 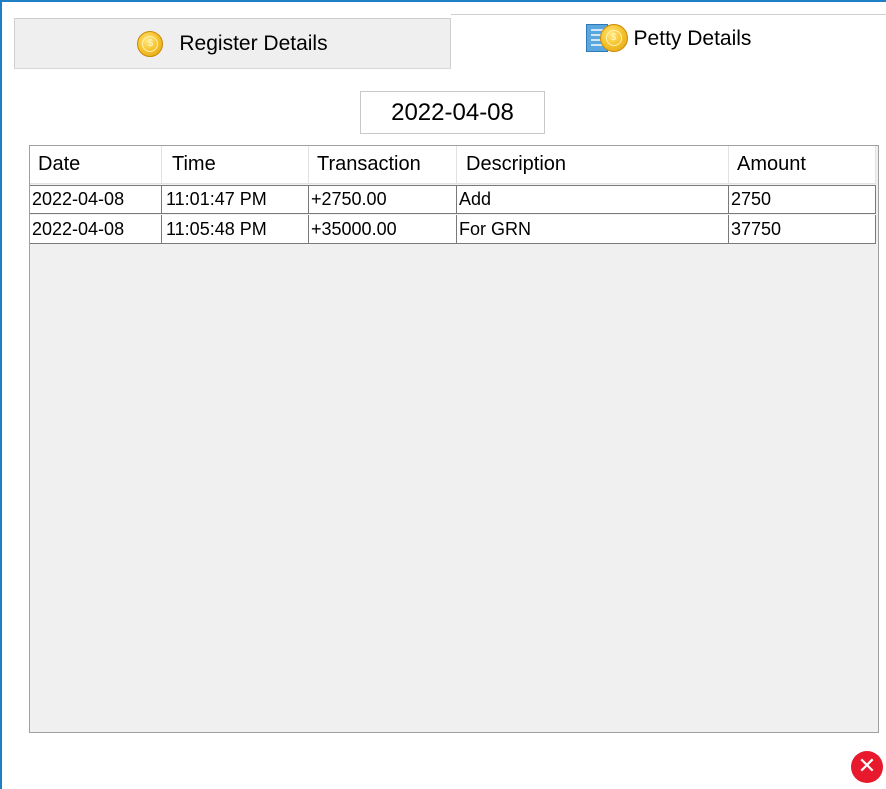 I want to click on column-header-description: Description, so click(x=593, y=165).